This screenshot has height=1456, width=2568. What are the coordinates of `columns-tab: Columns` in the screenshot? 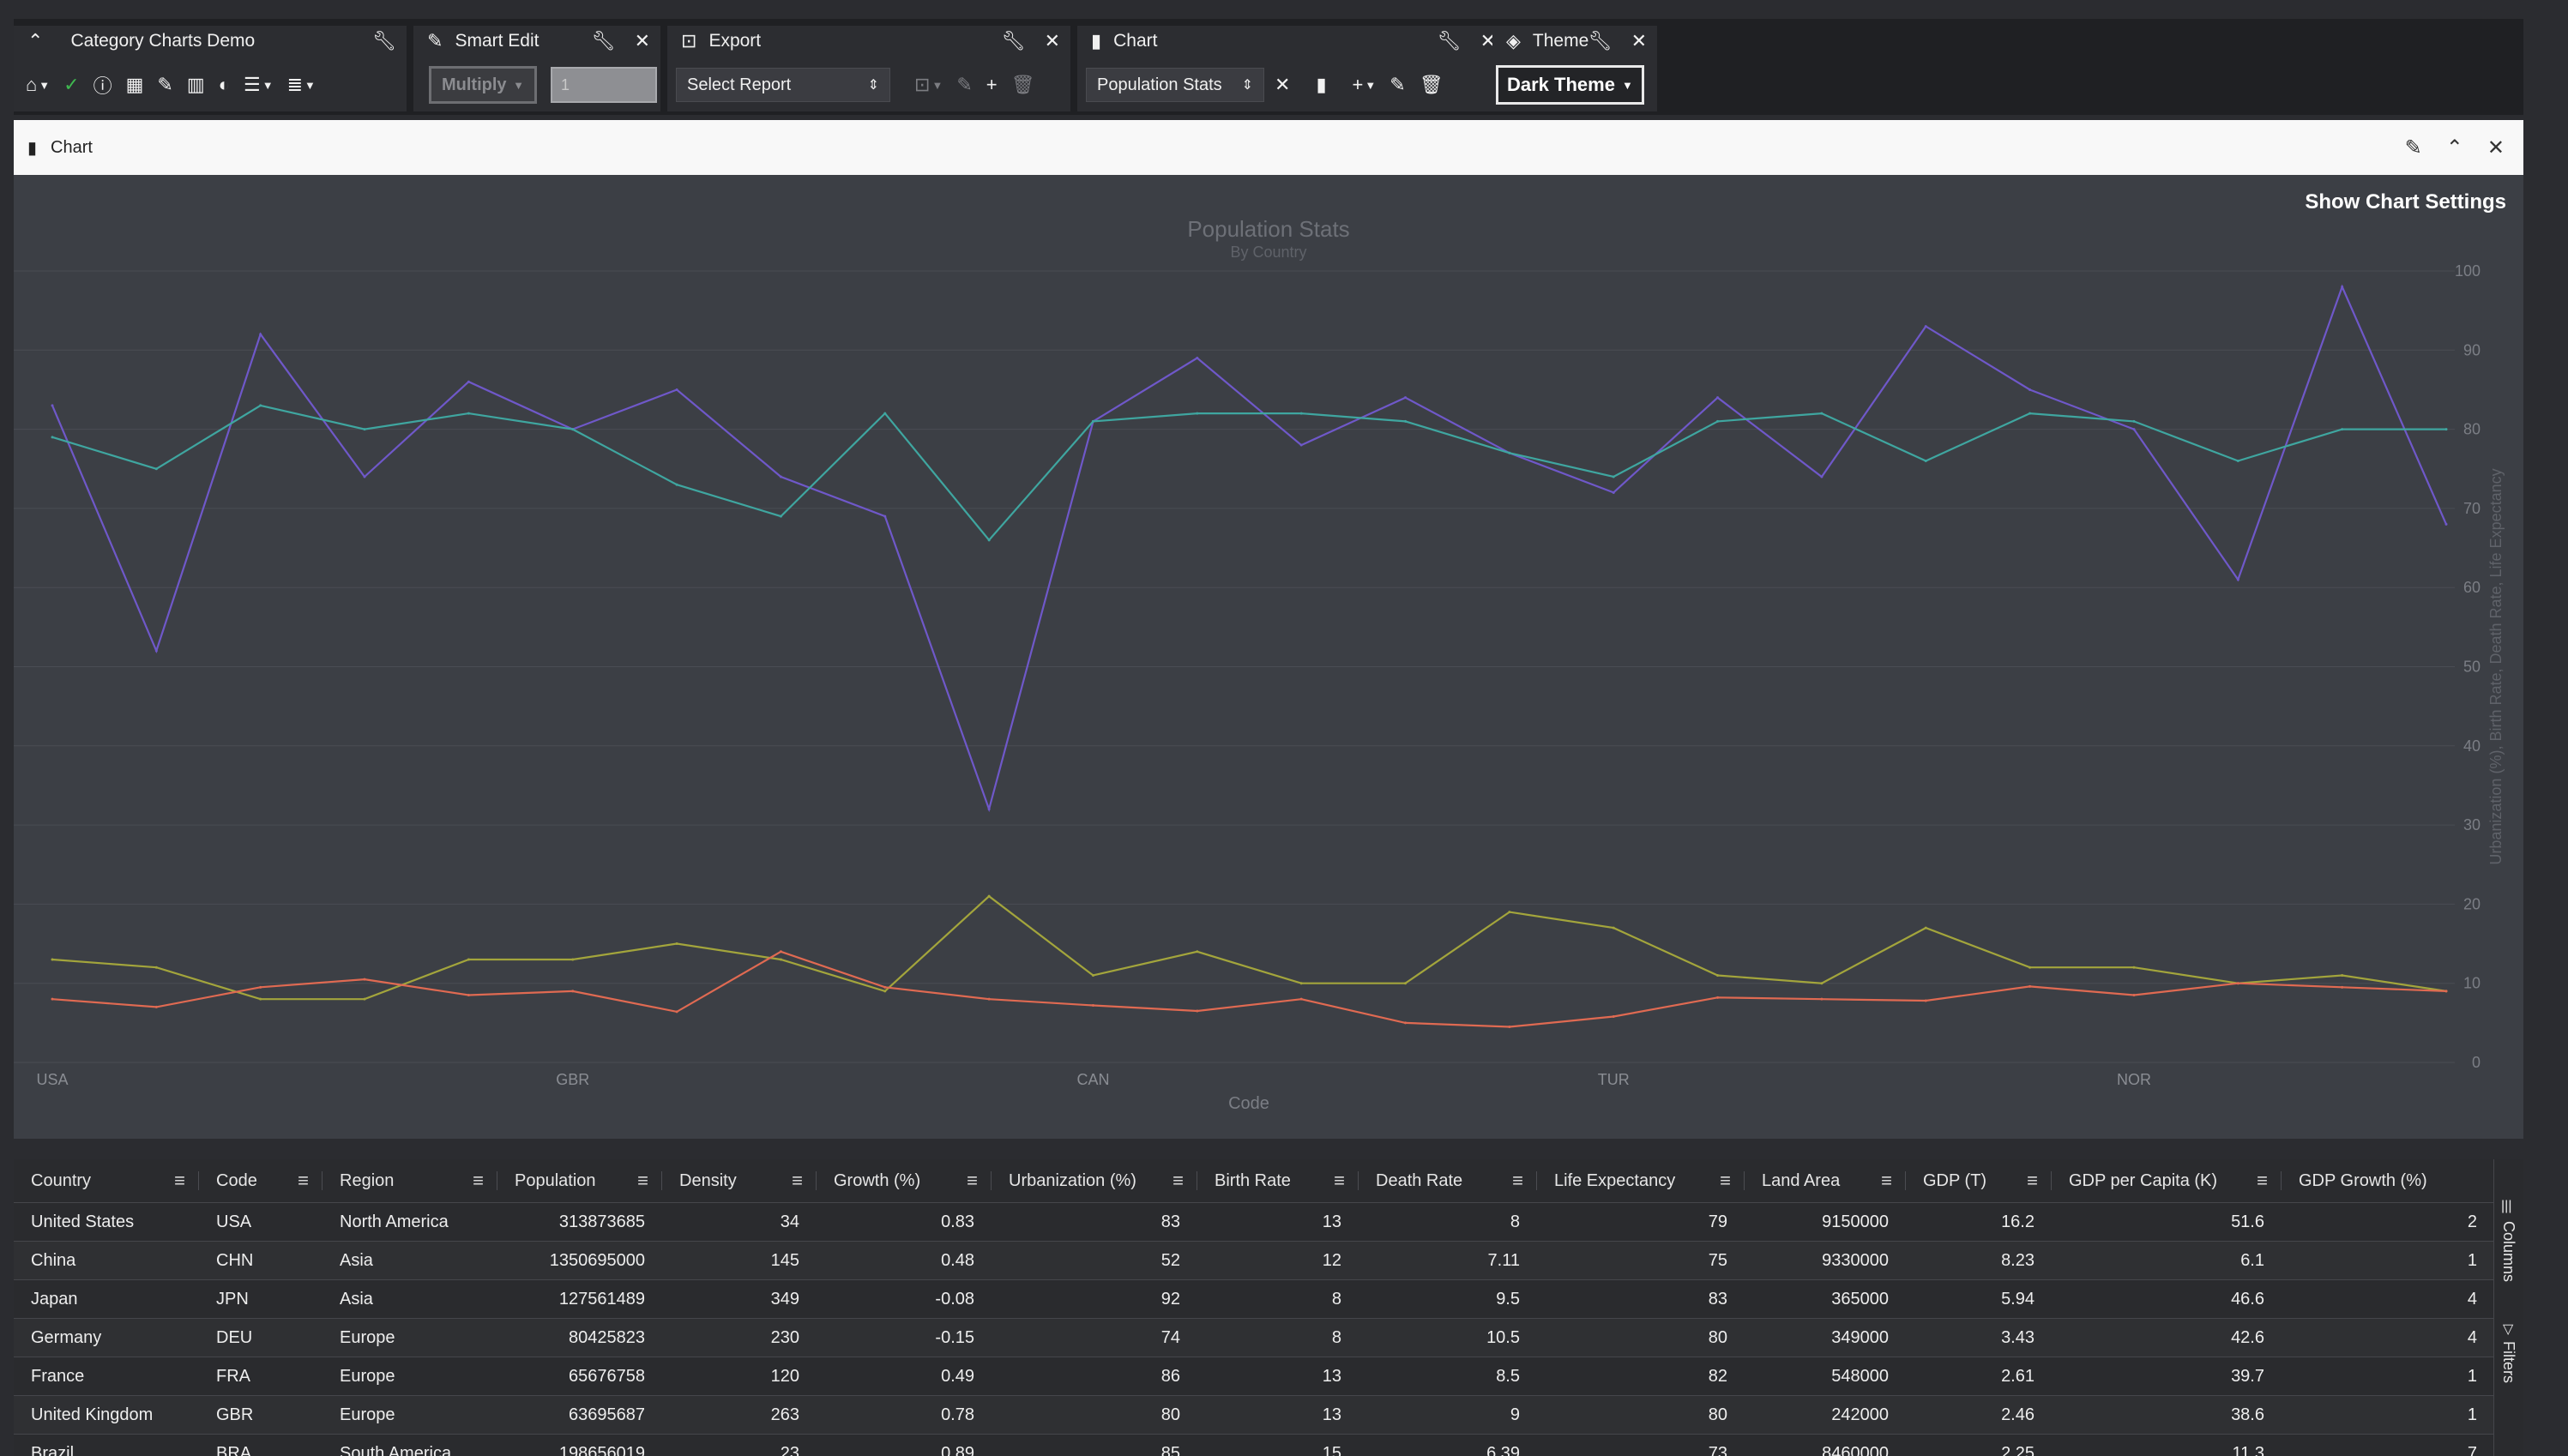 It's located at (2508, 1251).